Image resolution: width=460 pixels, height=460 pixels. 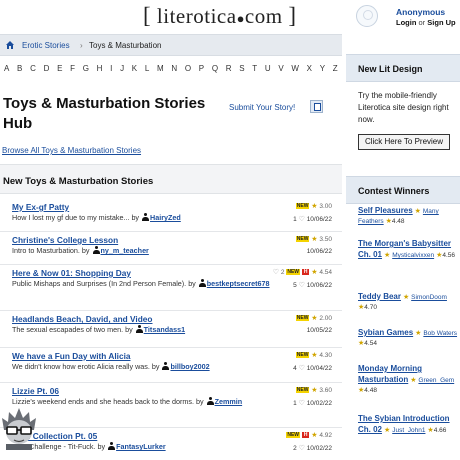 What do you see at coordinates (292, 285) in the screenshot?
I see `story-meta-date: 5 ♡ 10/06/22` at bounding box center [292, 285].